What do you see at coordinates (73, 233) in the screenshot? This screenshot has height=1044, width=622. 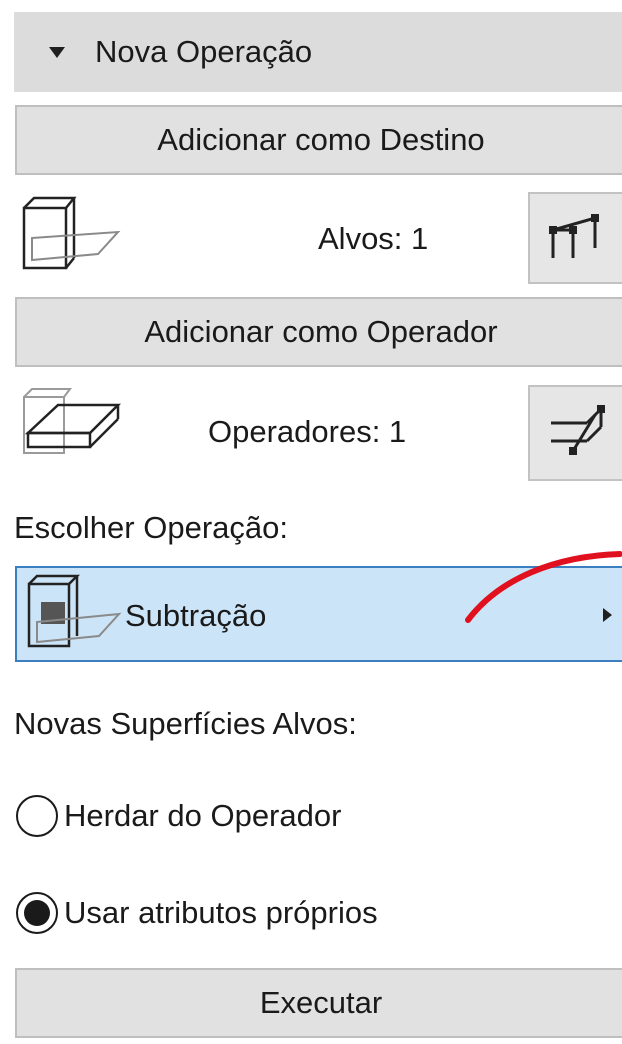 I see `target-slab-icon` at bounding box center [73, 233].